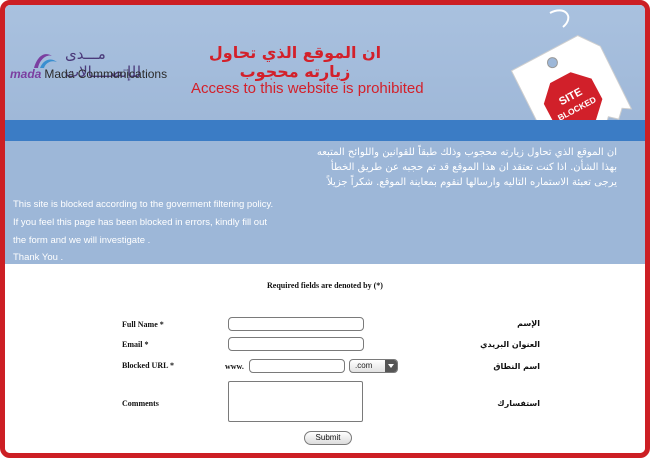 The width and height of the screenshot is (650, 458). I want to click on tld-select-value: .com, so click(364, 365).